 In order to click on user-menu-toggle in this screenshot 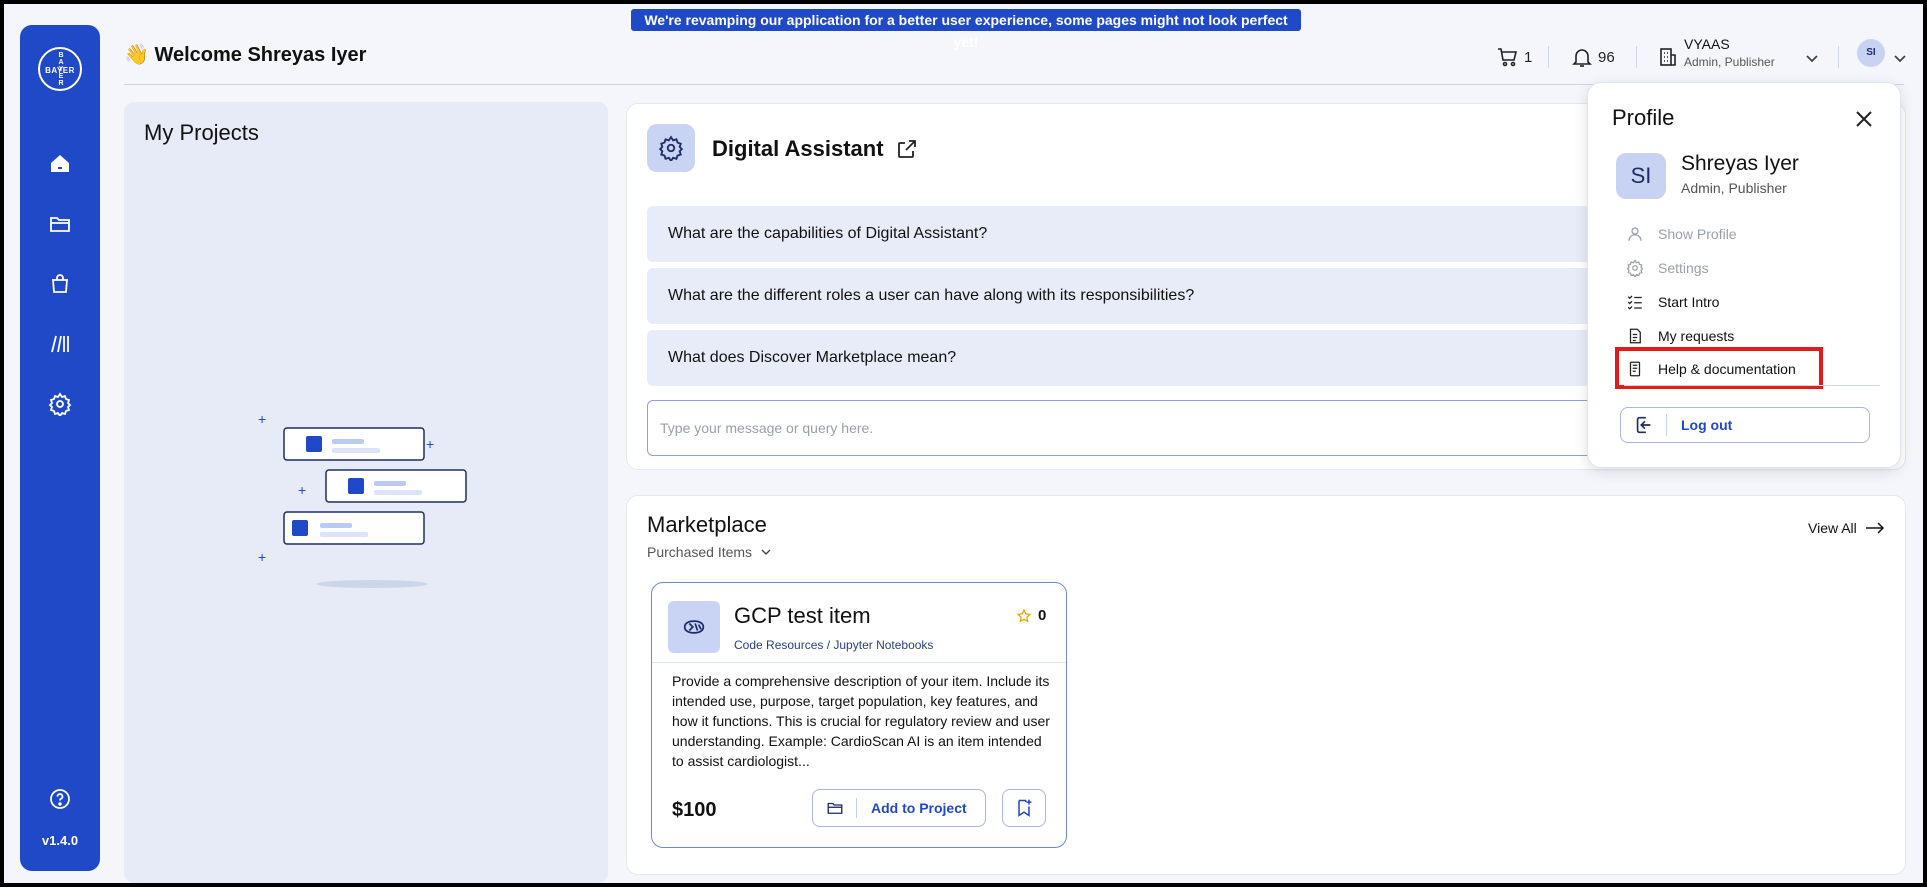, I will do `click(1902, 58)`.